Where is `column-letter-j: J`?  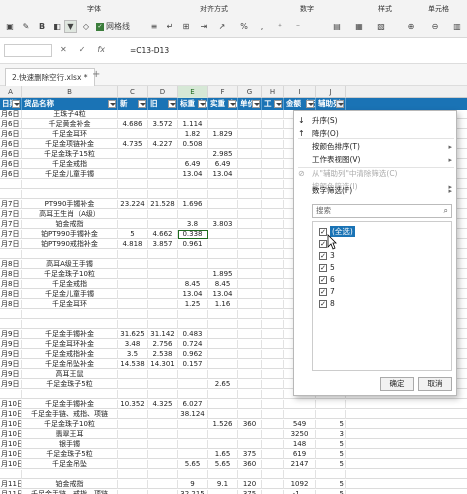 column-letter-j: J is located at coordinates (331, 92).